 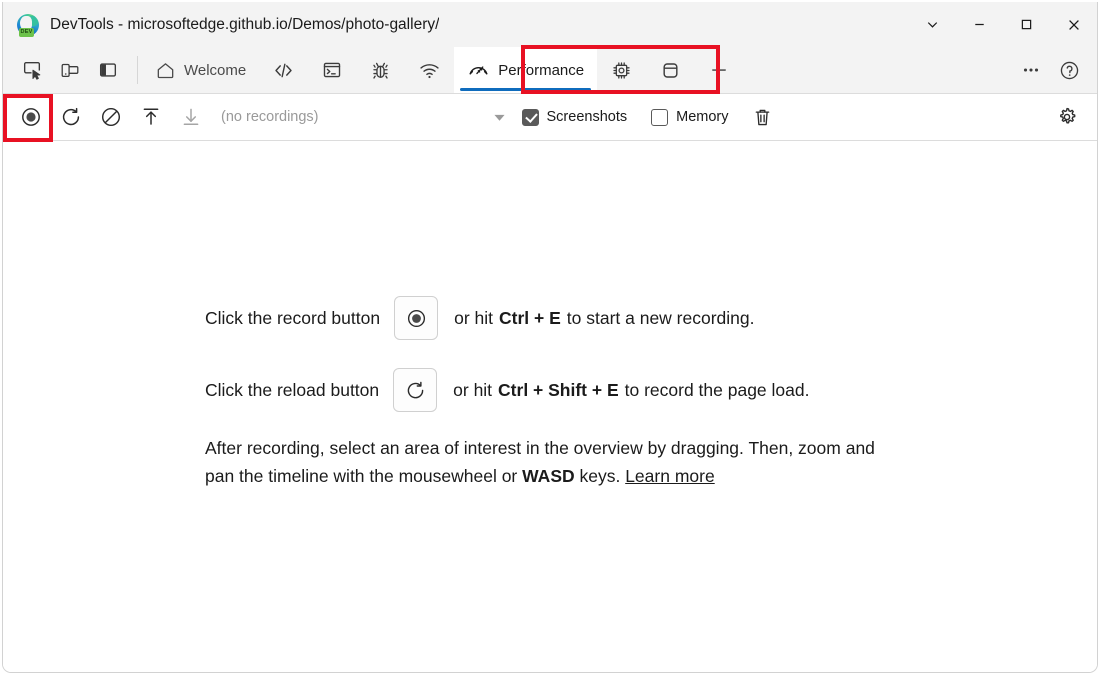 What do you see at coordinates (500, 117) in the screenshot?
I see `recordings-dropdown-caret-icon` at bounding box center [500, 117].